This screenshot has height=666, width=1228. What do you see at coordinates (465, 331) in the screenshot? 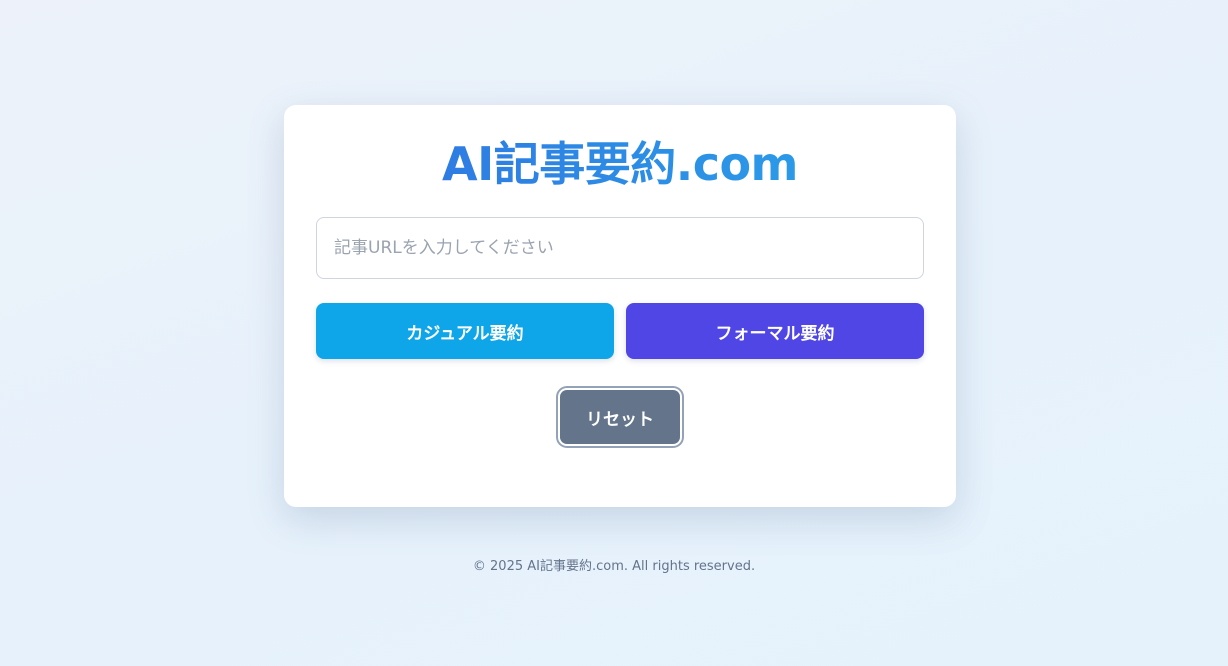
I see `casual-summary-button: カジュアル要約` at bounding box center [465, 331].